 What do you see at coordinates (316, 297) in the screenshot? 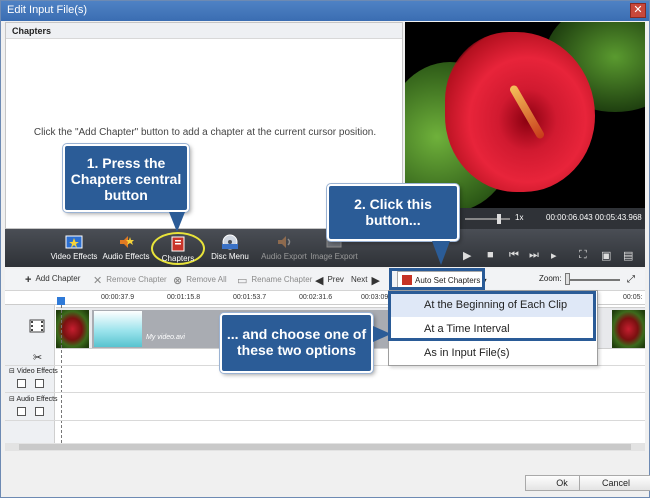
I see `ruler-tick: 00:02:31.6` at bounding box center [316, 297].